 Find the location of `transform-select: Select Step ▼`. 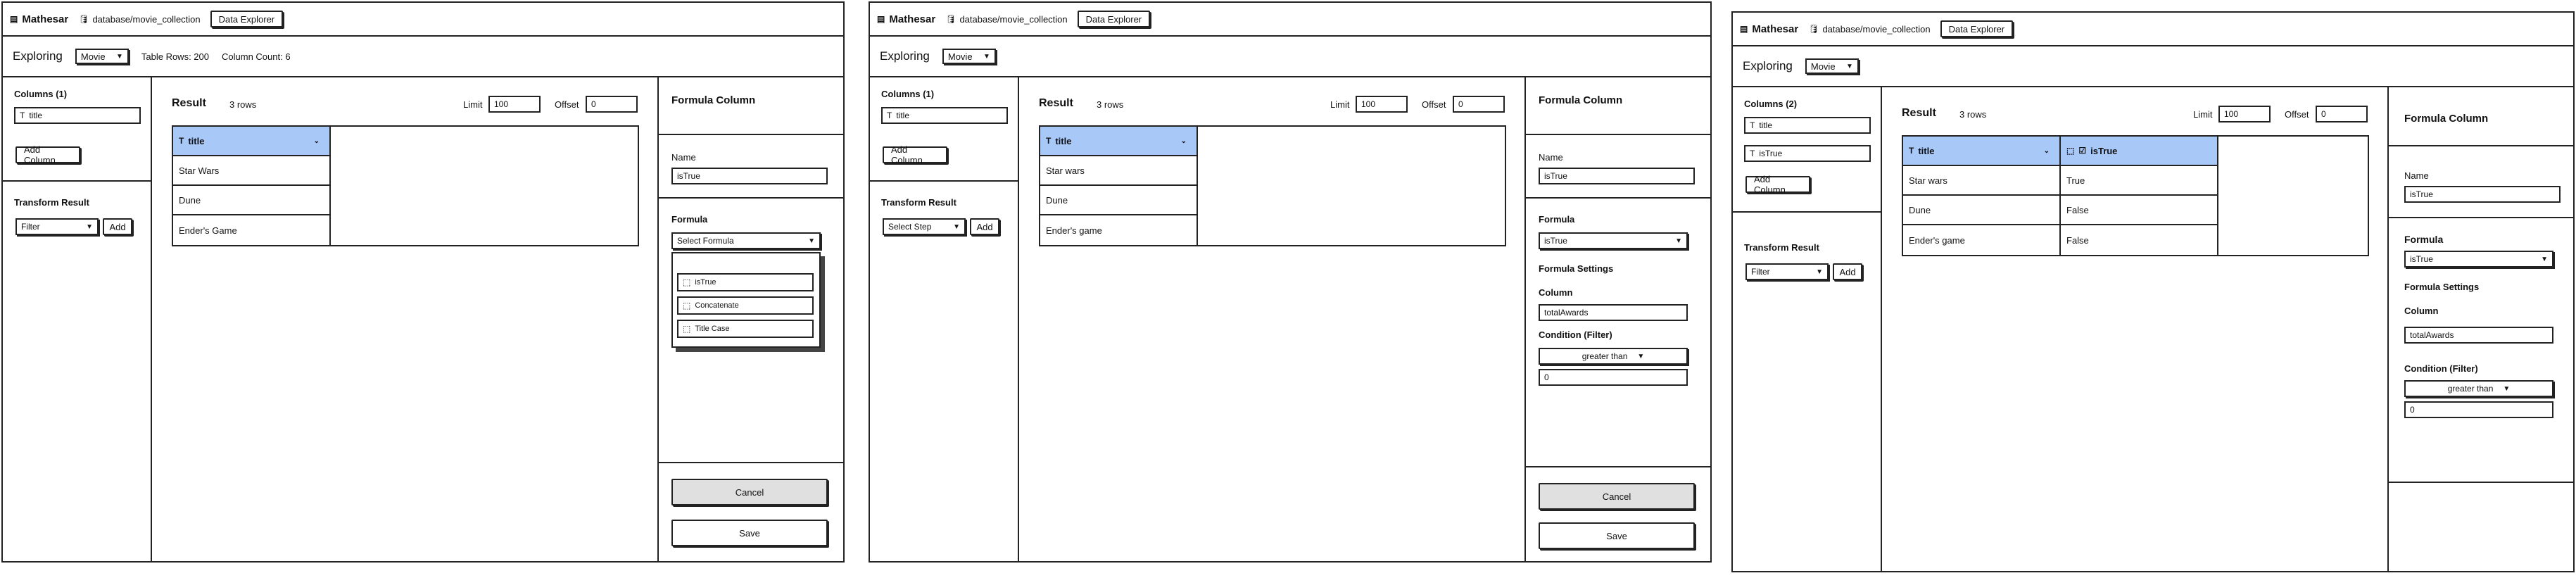

transform-select: Select Step ▼ is located at coordinates (924, 226).